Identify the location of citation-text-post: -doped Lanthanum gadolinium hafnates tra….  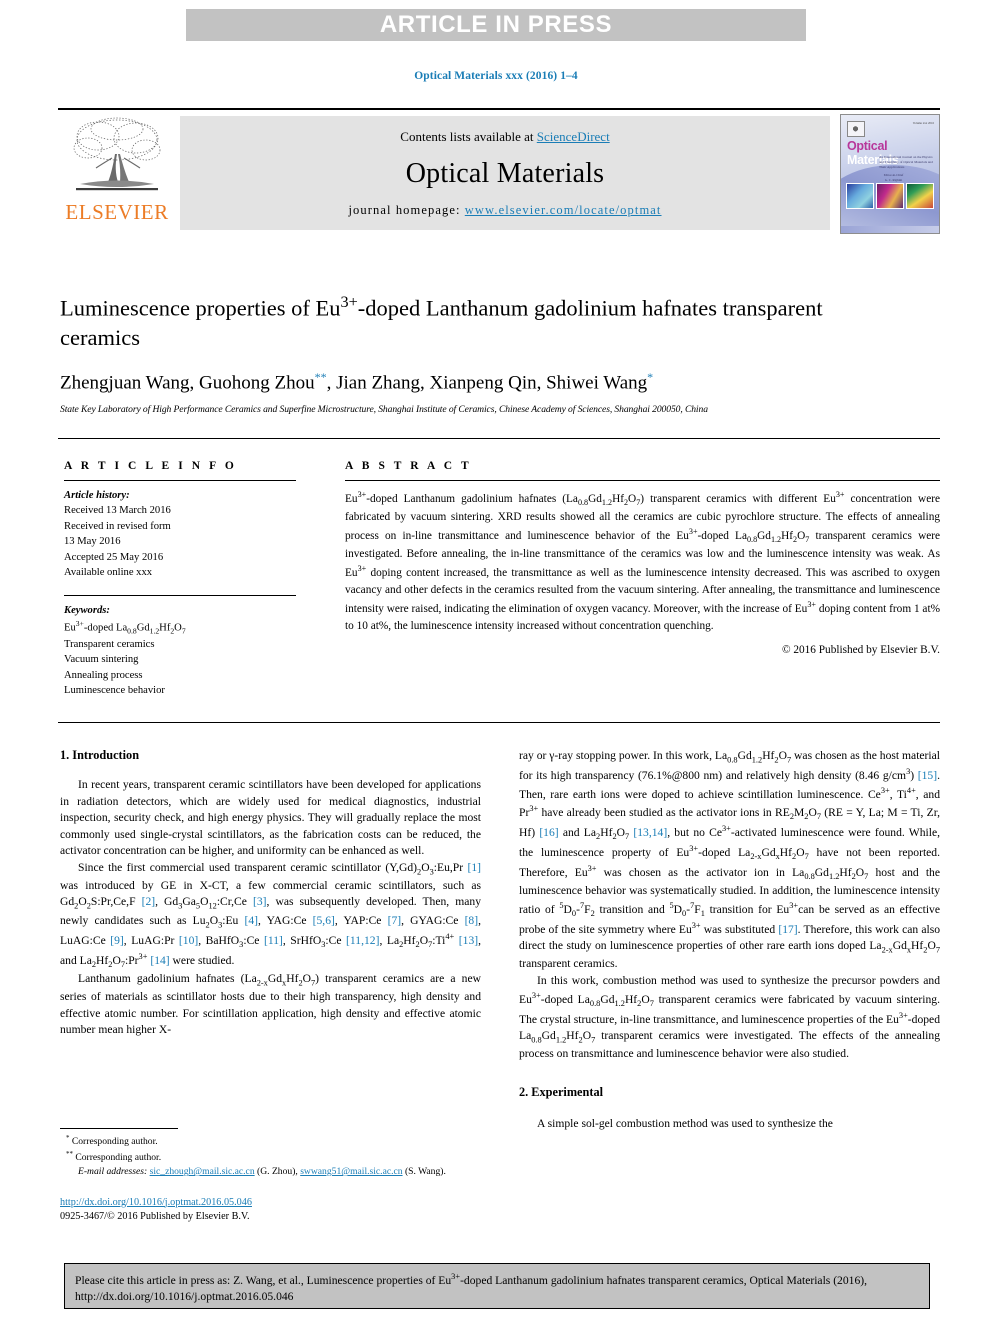
(580, 1280).